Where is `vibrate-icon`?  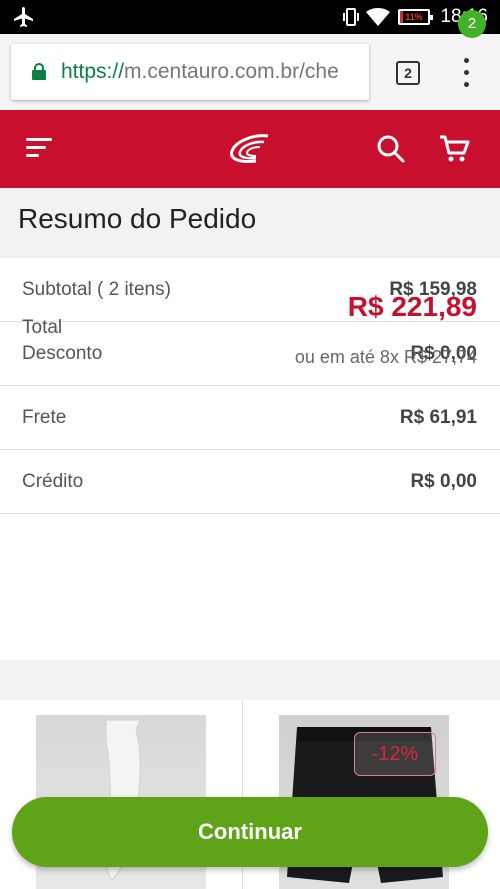 vibrate-icon is located at coordinates (351, 17).